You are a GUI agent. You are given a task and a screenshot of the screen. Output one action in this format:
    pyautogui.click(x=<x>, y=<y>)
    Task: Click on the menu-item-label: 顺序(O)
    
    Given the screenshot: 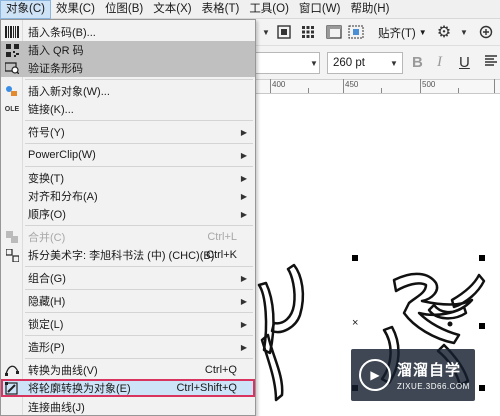 What is the action you would take?
    pyautogui.click(x=47, y=215)
    